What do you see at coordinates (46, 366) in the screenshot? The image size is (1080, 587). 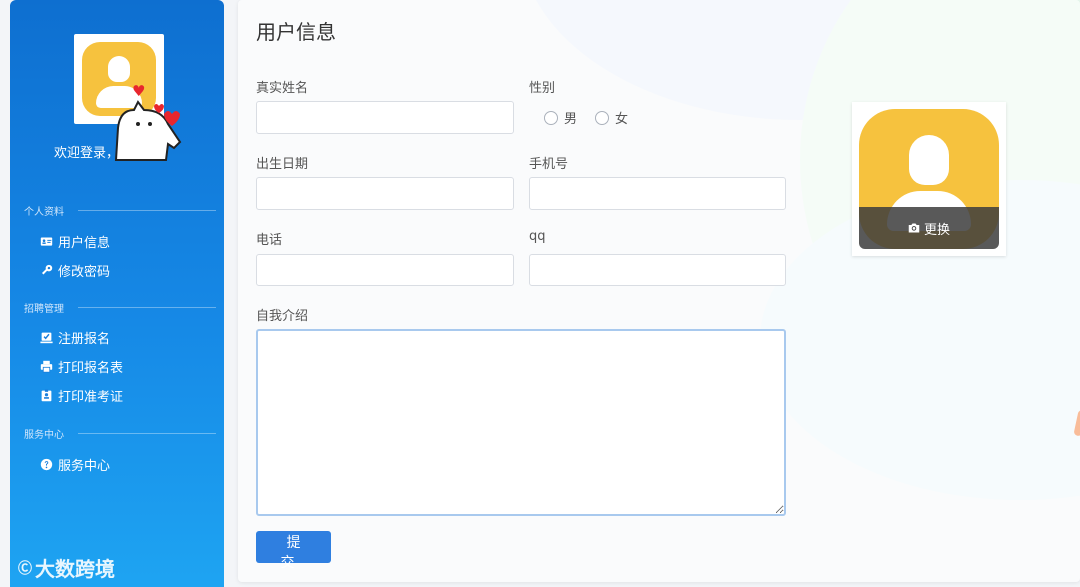 I see `printer-icon` at bounding box center [46, 366].